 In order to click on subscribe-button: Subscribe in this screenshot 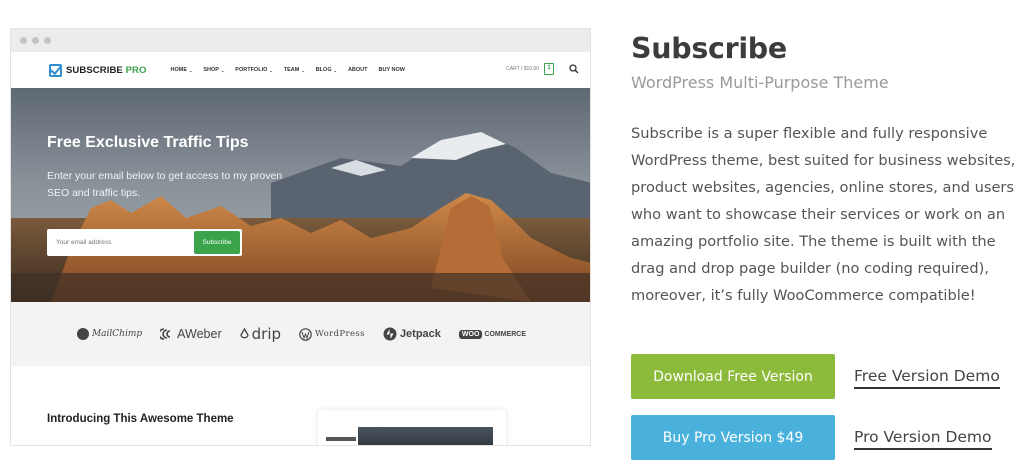, I will do `click(217, 242)`.